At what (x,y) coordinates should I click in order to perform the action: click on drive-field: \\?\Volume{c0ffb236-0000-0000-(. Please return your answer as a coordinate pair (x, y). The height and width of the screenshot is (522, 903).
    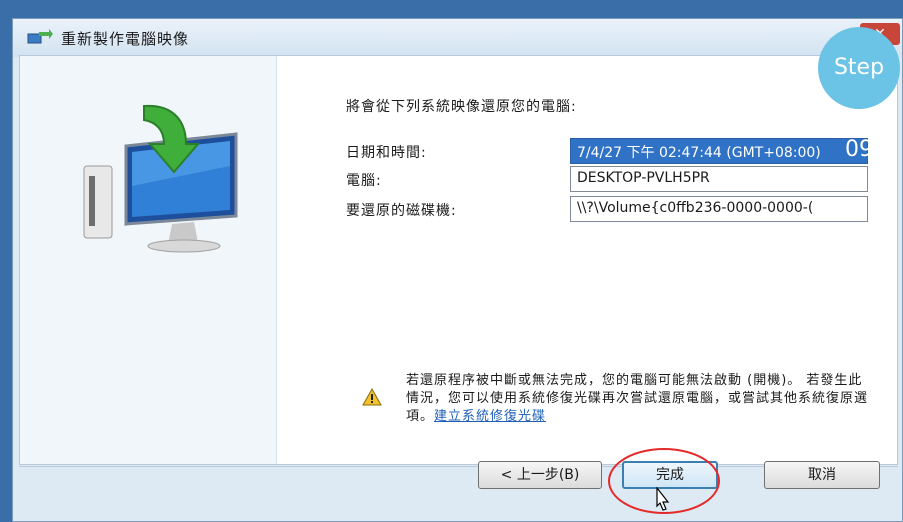
    Looking at the image, I should click on (719, 209).